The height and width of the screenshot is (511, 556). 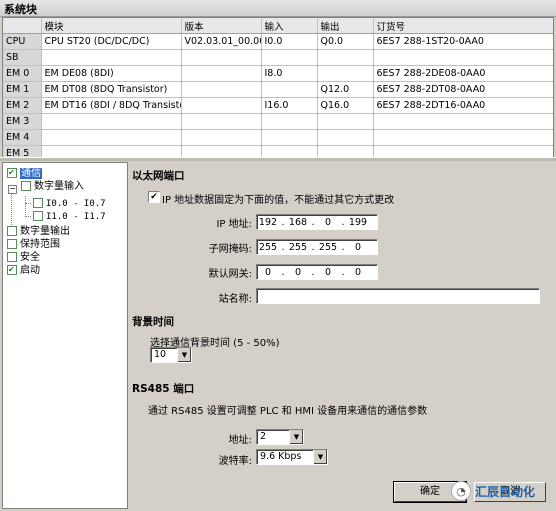 I want to click on table-header-1: 模块, so click(x=111, y=26).